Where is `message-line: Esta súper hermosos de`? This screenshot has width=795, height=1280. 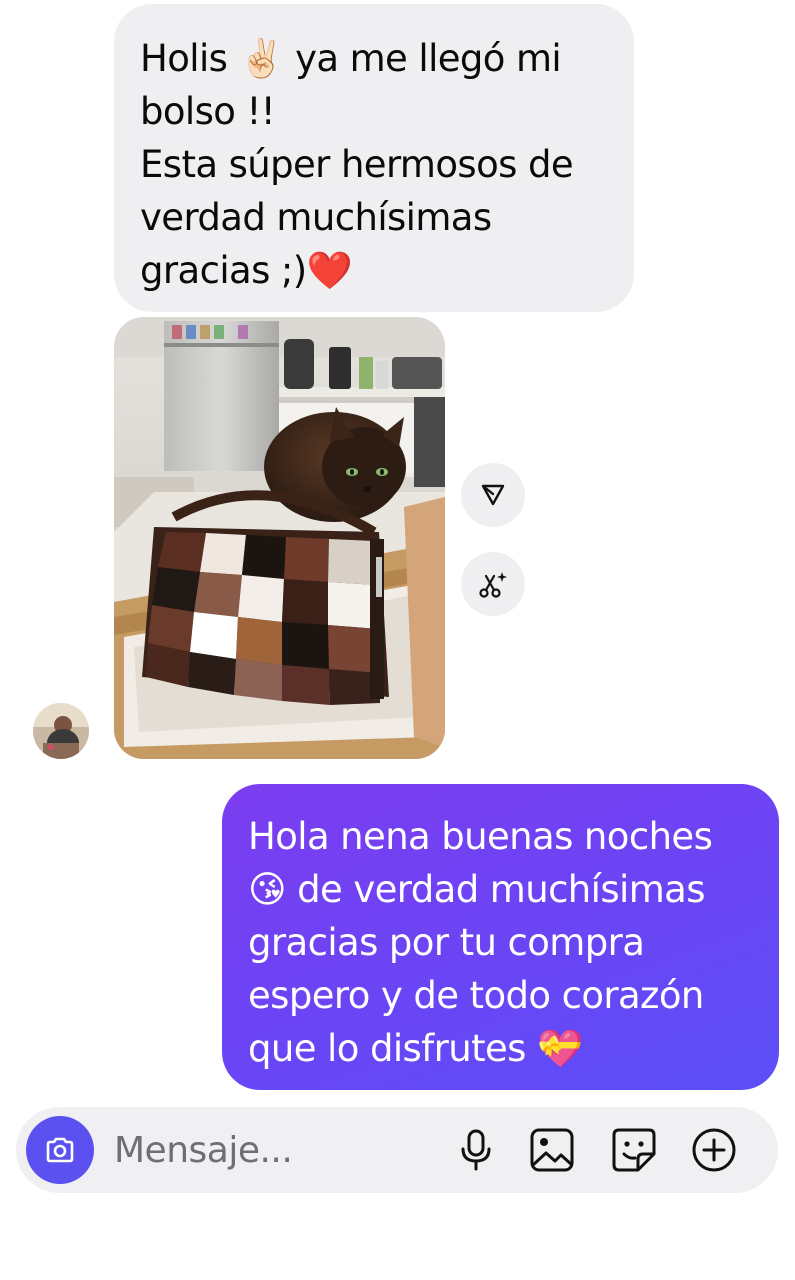 message-line: Esta súper hermosos de is located at coordinates (357, 164).